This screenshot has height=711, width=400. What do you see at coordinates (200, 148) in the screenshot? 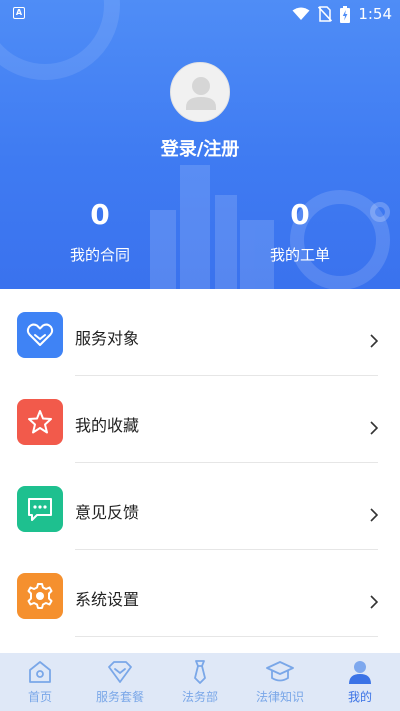
I see `login-register-link: 登录/注册` at bounding box center [200, 148].